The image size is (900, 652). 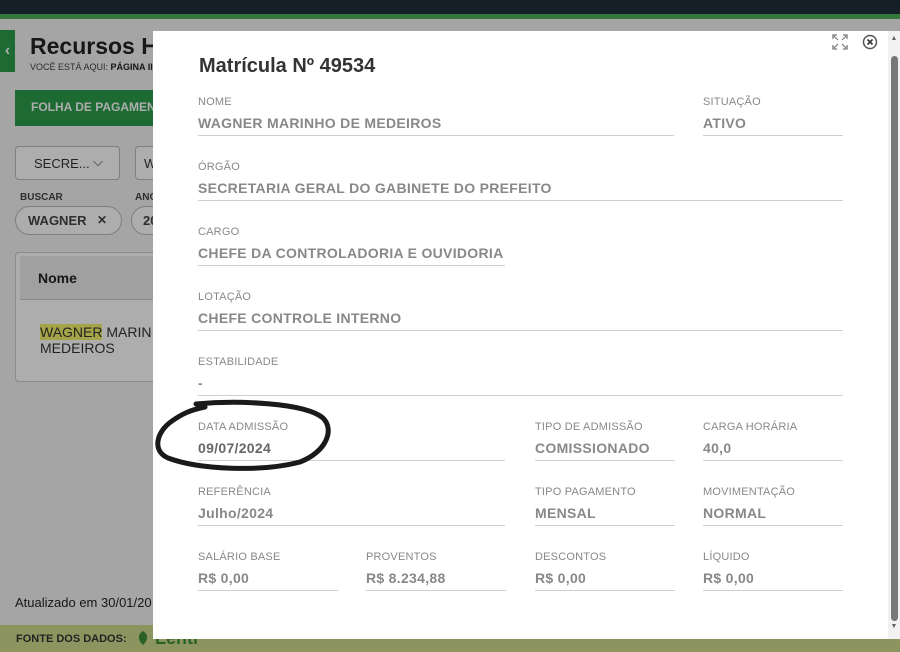 I want to click on expand-icon, so click(x=840, y=42).